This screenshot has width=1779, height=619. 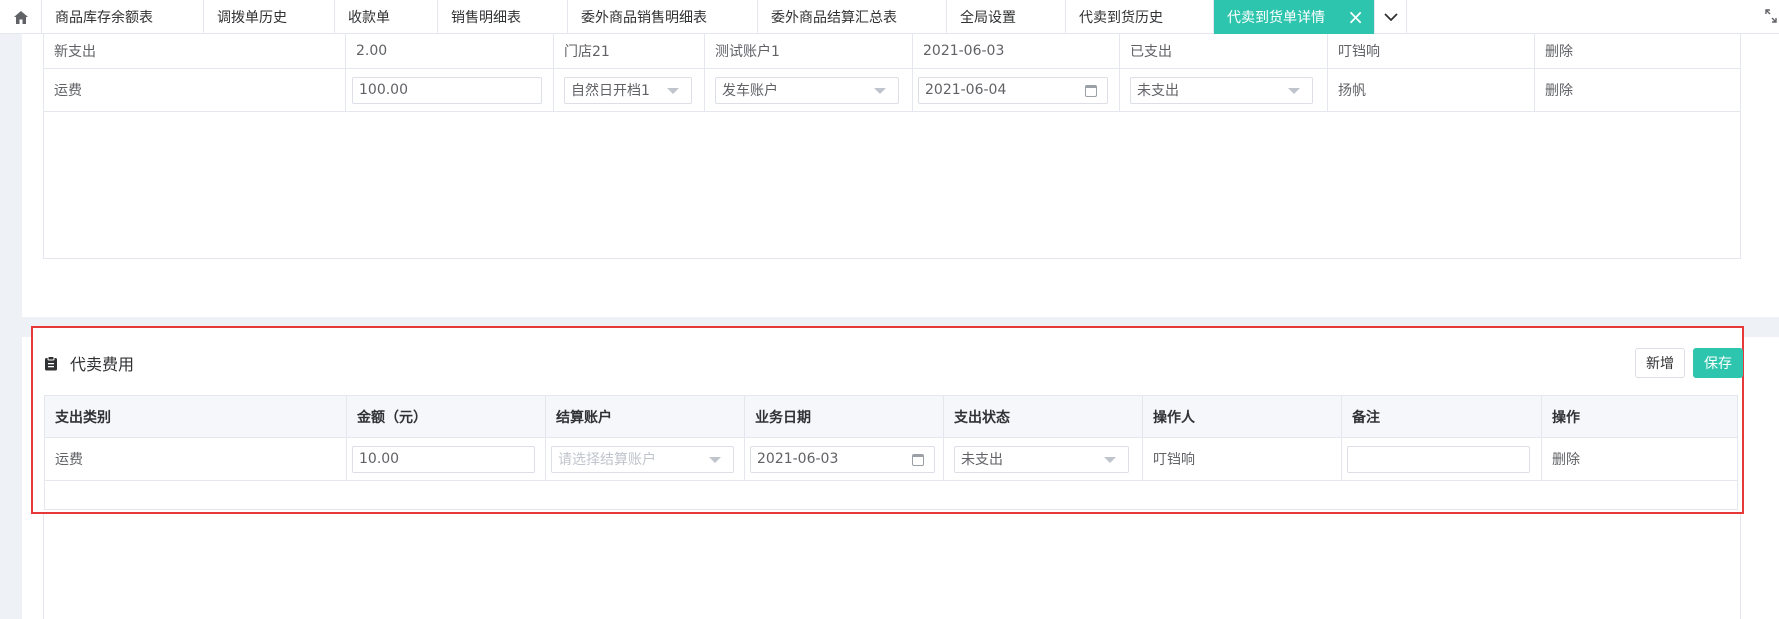 I want to click on close-icon: ×, so click(x=1355, y=17).